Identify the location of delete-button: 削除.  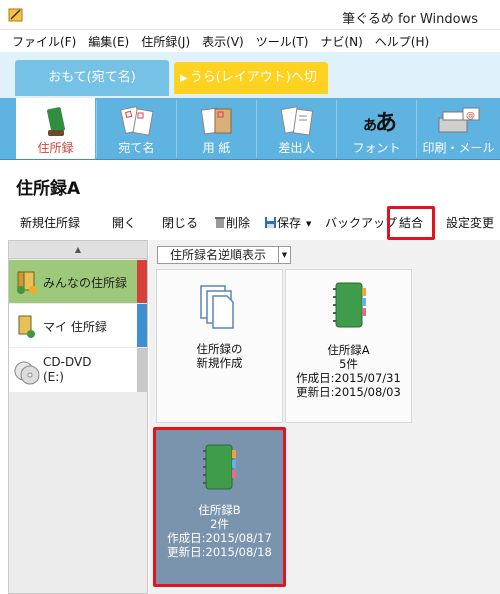
(232, 223).